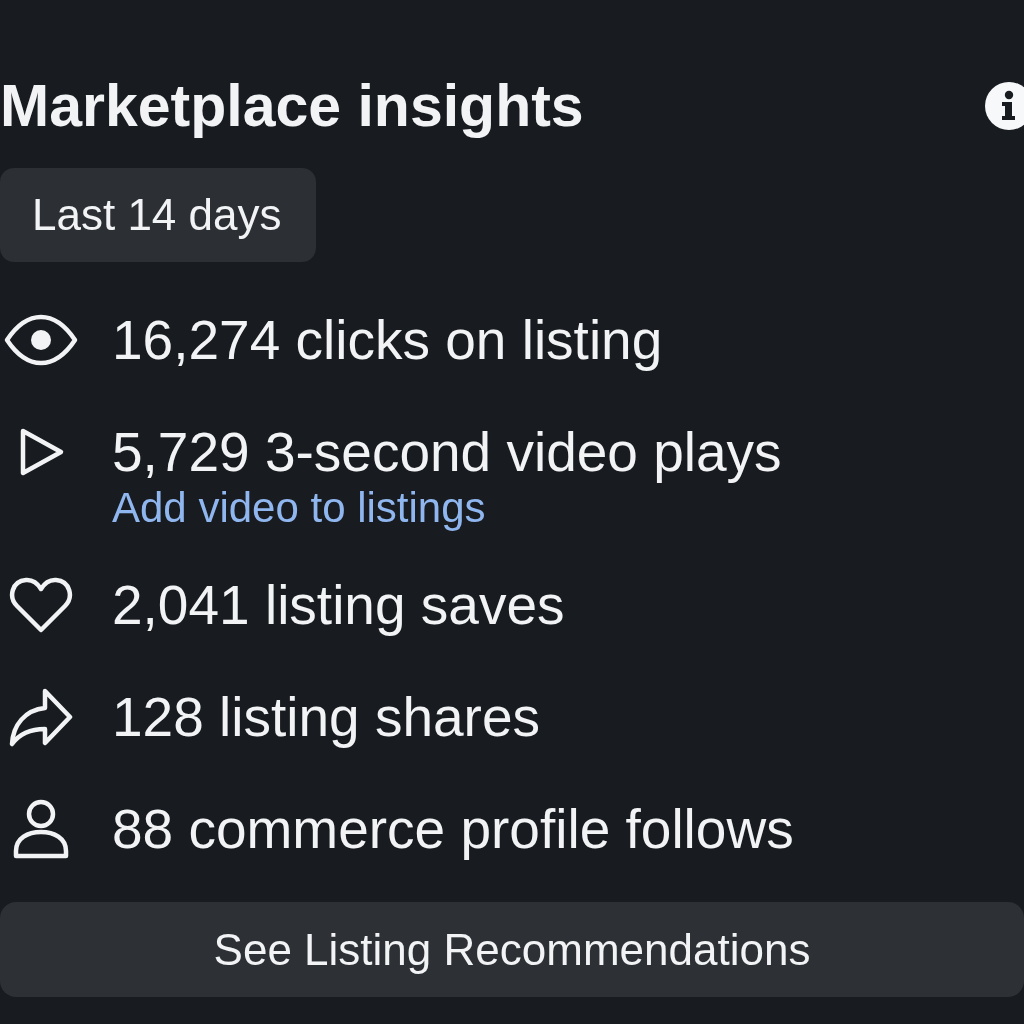 Image resolution: width=1024 pixels, height=1024 pixels. I want to click on page-title: Marketplace insights, so click(292, 106).